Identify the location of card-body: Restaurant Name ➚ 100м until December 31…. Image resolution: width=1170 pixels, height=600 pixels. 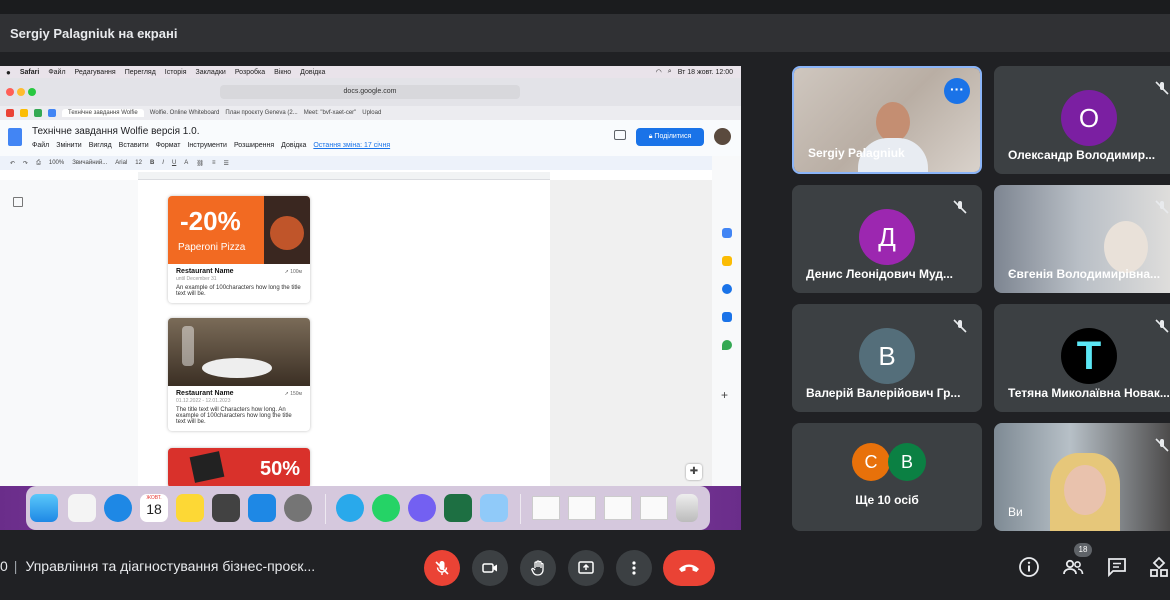
(239, 283).